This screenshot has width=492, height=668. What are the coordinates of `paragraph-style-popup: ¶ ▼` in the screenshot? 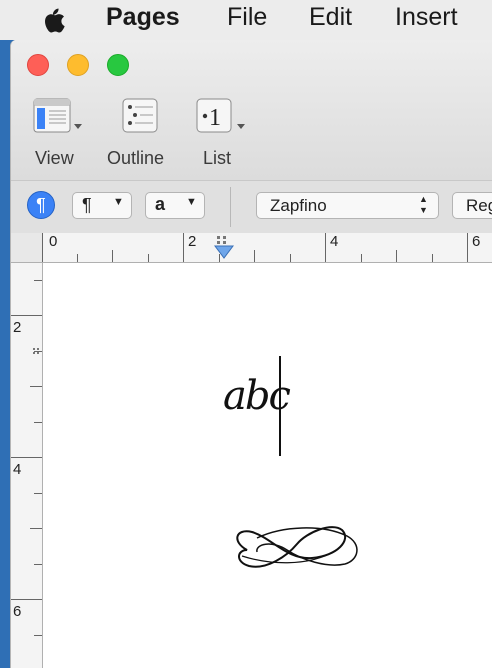 It's located at (102, 205).